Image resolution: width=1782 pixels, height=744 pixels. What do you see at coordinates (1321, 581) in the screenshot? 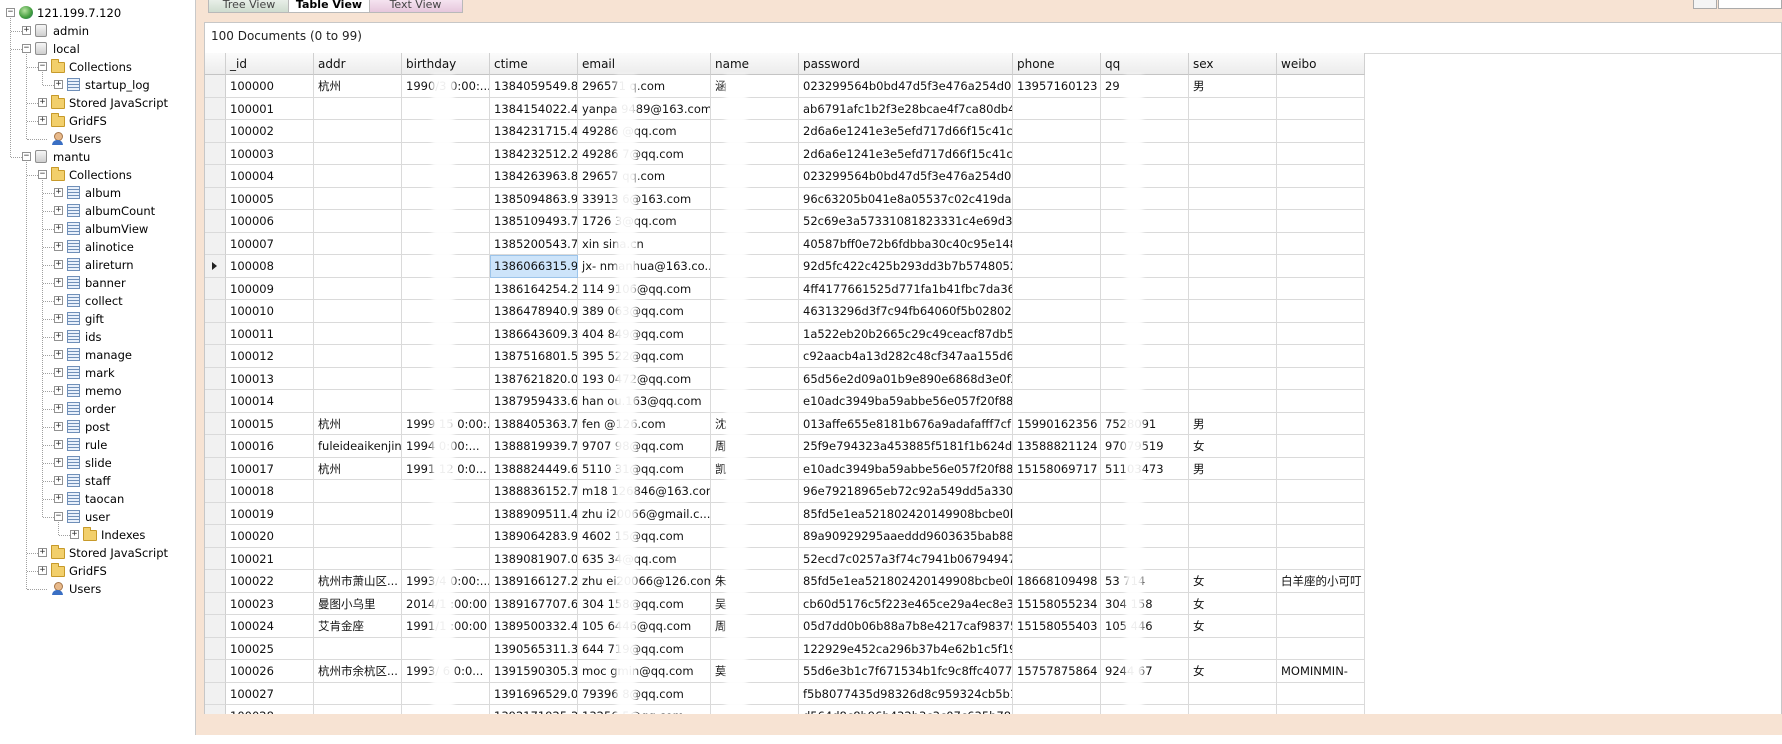
I see `cell-weibo: 白羊座的小可叮` at bounding box center [1321, 581].